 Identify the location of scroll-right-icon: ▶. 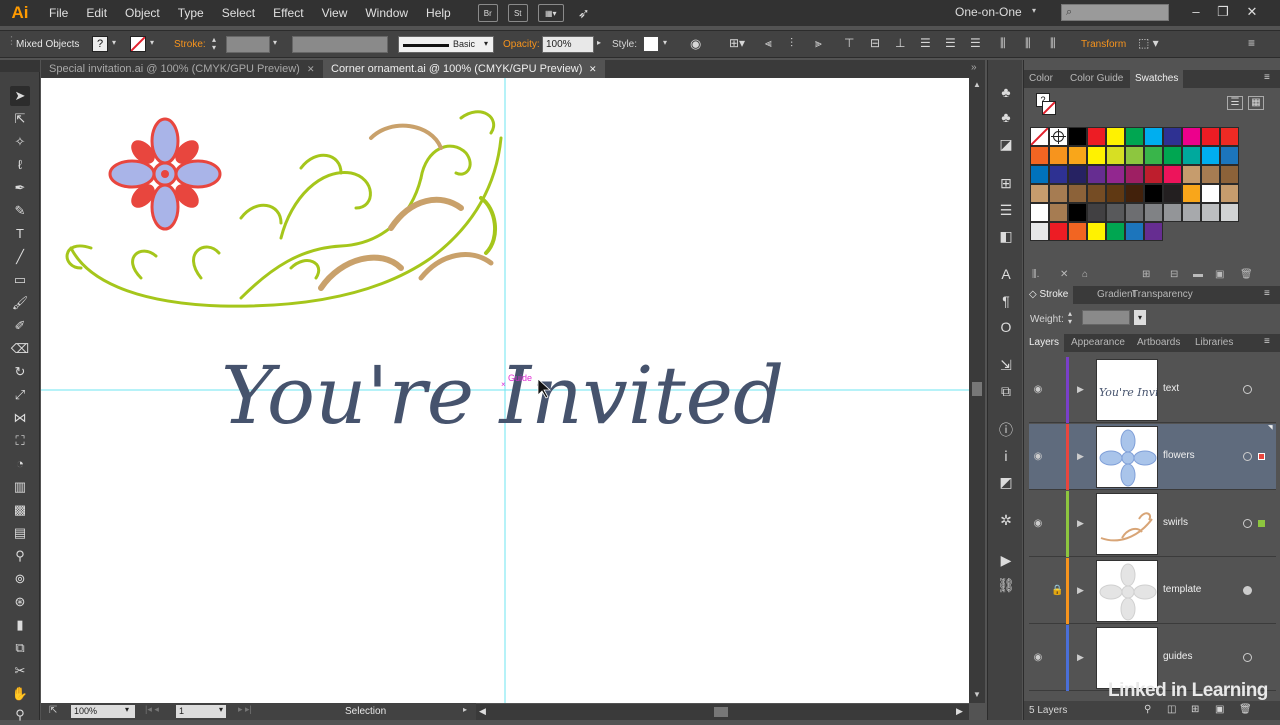
(959, 711).